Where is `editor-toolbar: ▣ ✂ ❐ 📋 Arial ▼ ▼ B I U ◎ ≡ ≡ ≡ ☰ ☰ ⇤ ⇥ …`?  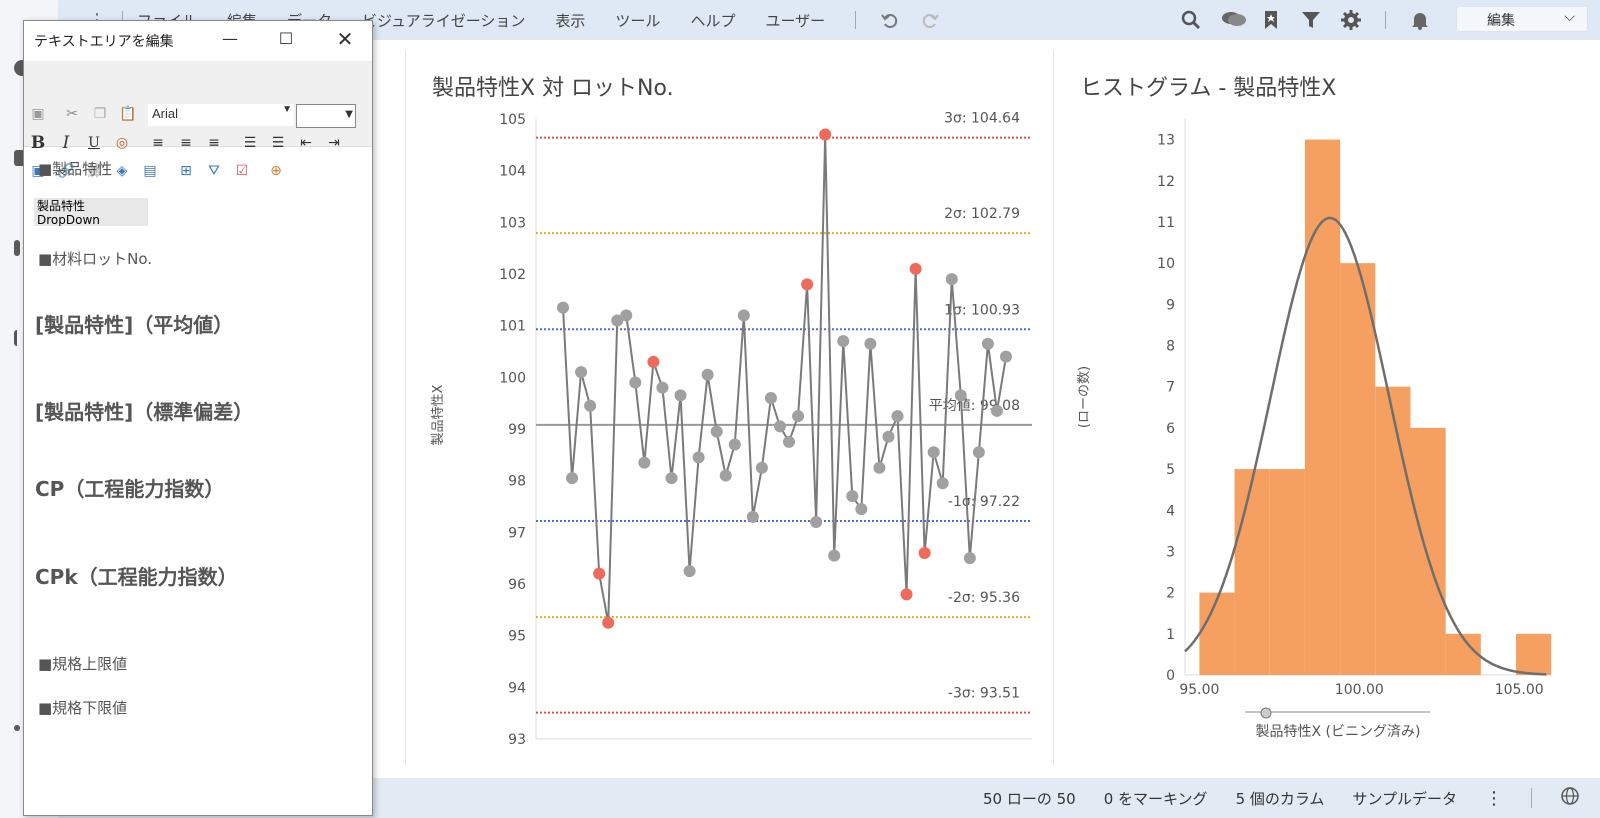 editor-toolbar: ▣ ✂ ❐ 📋 Arial ▼ ▼ B I U ◎ ≡ ≡ ≡ ☰ ☰ ⇤ ⇥ … is located at coordinates (198, 120).